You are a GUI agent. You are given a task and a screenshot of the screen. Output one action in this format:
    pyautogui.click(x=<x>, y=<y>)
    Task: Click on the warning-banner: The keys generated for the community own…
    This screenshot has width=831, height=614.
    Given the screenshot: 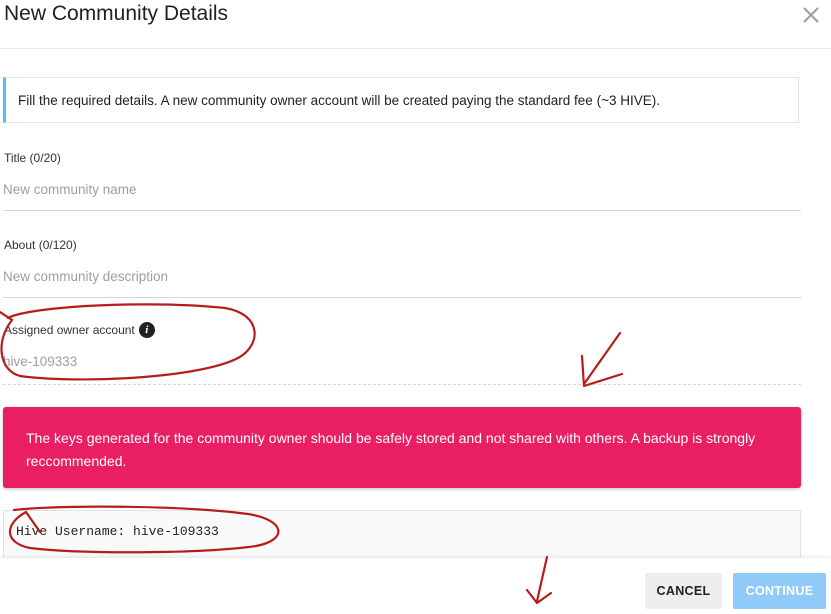 What is the action you would take?
    pyautogui.click(x=402, y=447)
    